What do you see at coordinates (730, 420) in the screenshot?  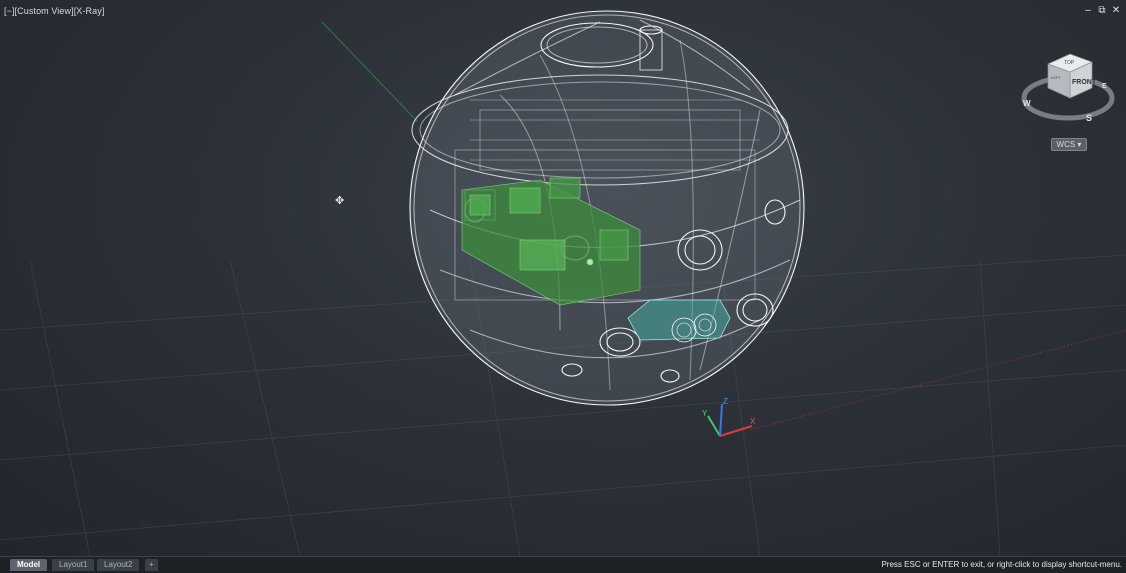 I see `ucs-icon` at bounding box center [730, 420].